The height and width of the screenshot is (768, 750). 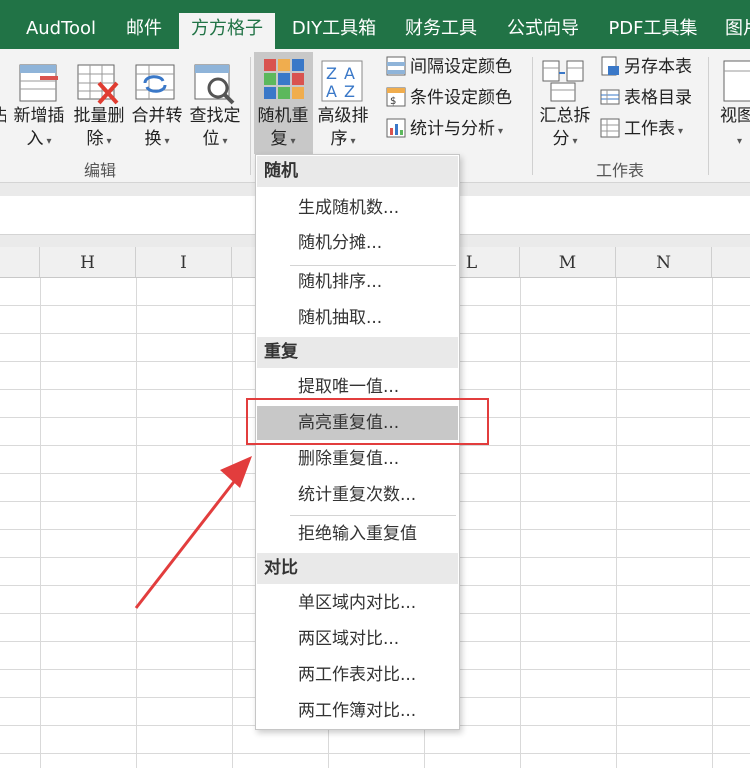 What do you see at coordinates (565, 116) in the screenshot?
I see `summary-split-label-1: 汇总拆` at bounding box center [565, 116].